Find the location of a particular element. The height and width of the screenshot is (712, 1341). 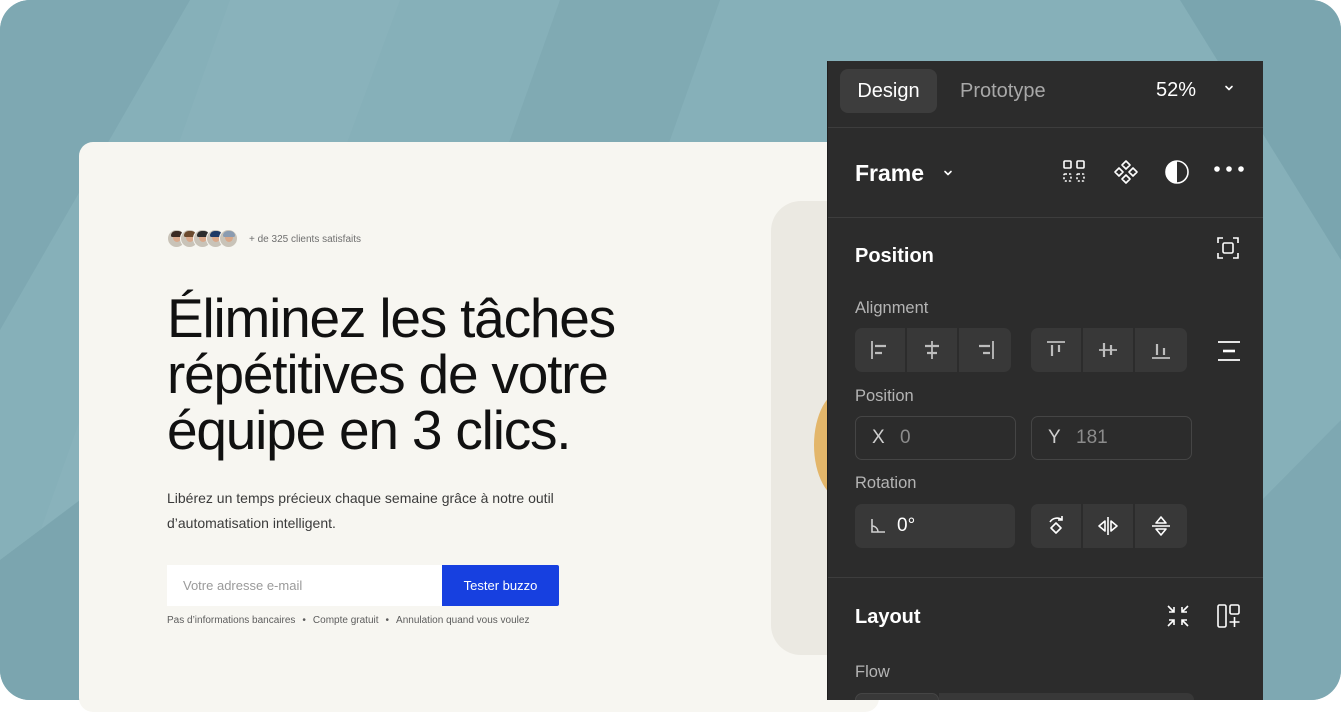

zoom-level: 52% is located at coordinates (1176, 90).